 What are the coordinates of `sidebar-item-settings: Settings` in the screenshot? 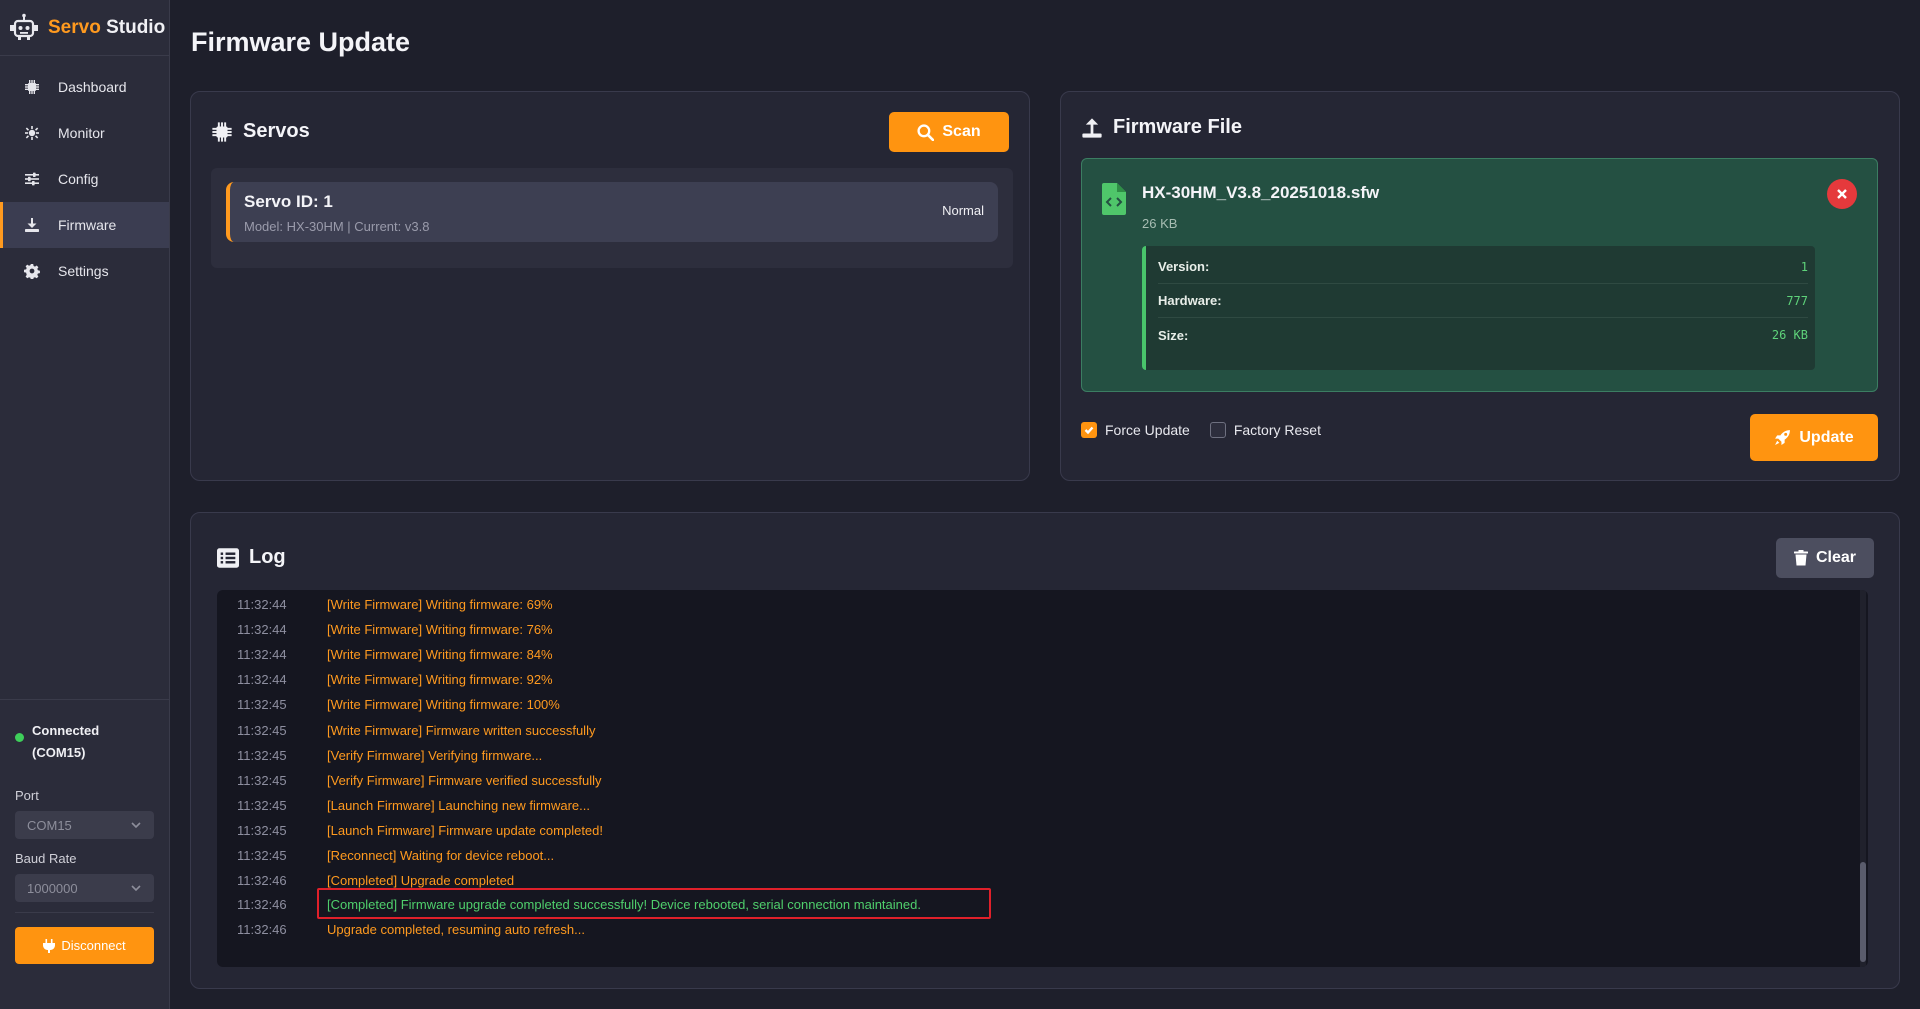 It's located at (84, 271).